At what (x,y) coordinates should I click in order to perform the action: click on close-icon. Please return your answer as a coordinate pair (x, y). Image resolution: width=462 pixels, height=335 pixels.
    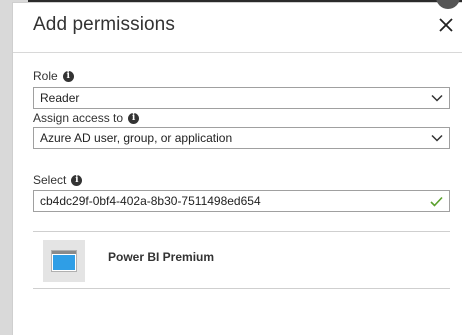
    Looking at the image, I should click on (446, 25).